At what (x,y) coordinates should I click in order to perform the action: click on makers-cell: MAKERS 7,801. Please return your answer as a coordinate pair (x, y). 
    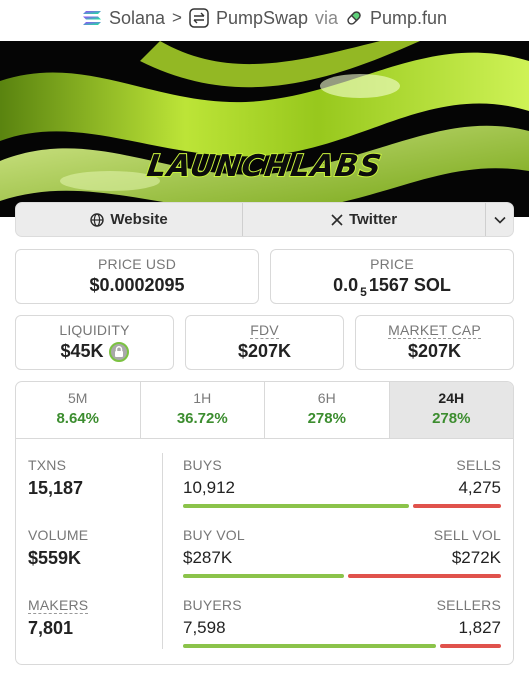
    Looking at the image, I should click on (58, 618).